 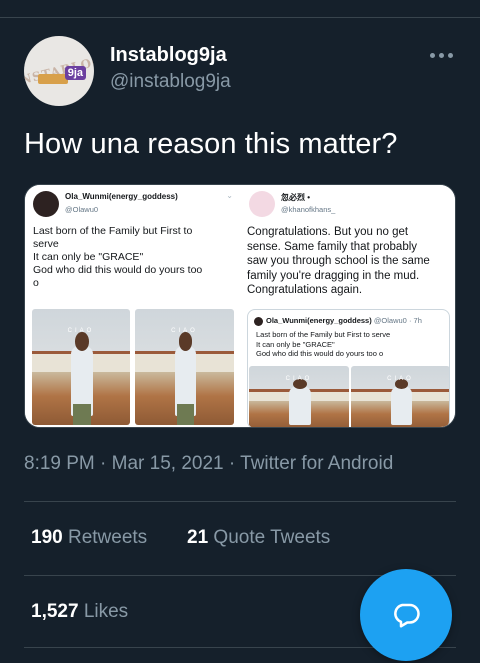 I want to click on quote-avatar, so click(x=258, y=321).